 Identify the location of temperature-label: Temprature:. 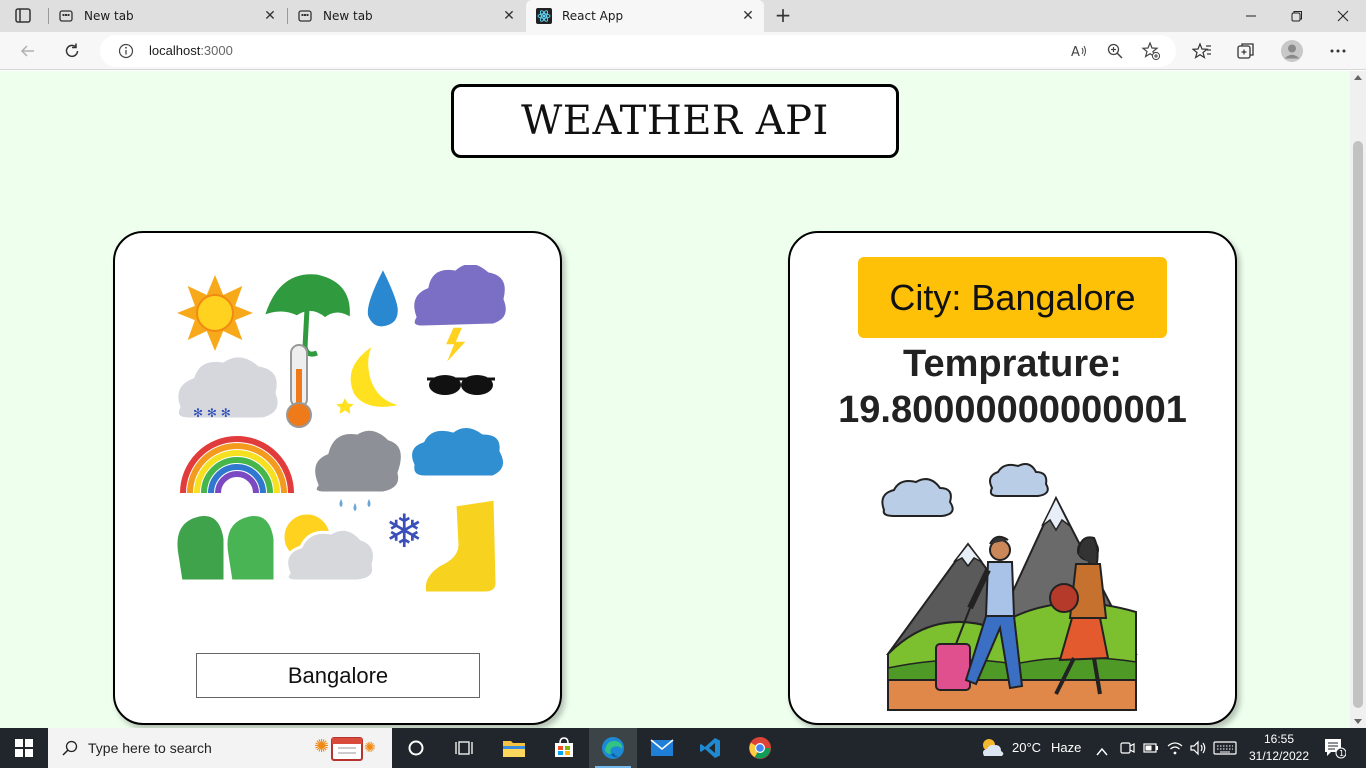
(1012, 364).